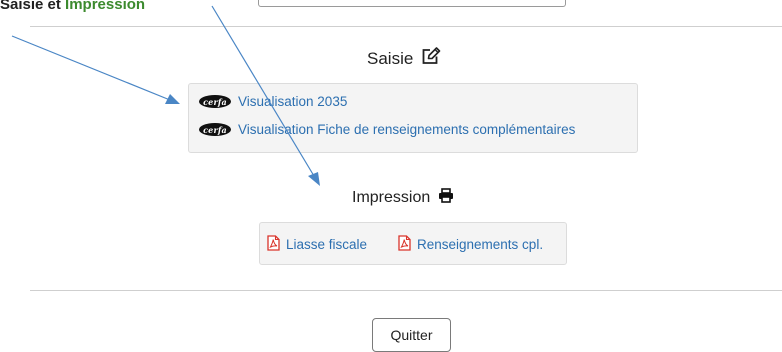 The width and height of the screenshot is (782, 352). What do you see at coordinates (33, 6) in the screenshot?
I see `top-text-prefix: Saisie et` at bounding box center [33, 6].